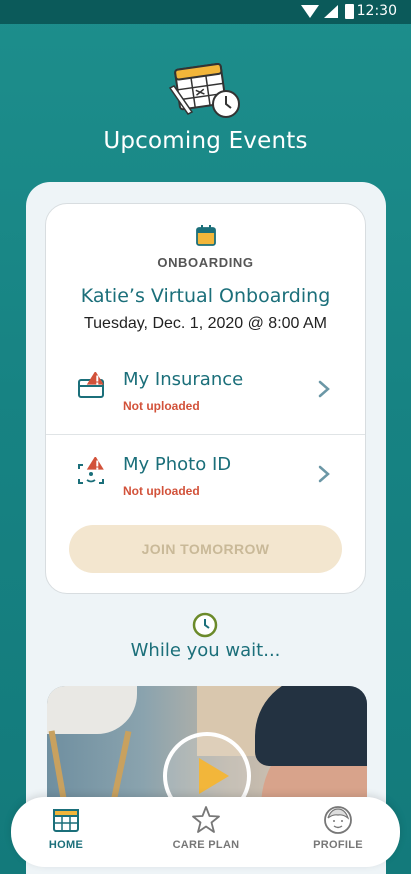 The width and height of the screenshot is (411, 874). Describe the element at coordinates (349, 11) in the screenshot. I see `battery-icon` at that location.